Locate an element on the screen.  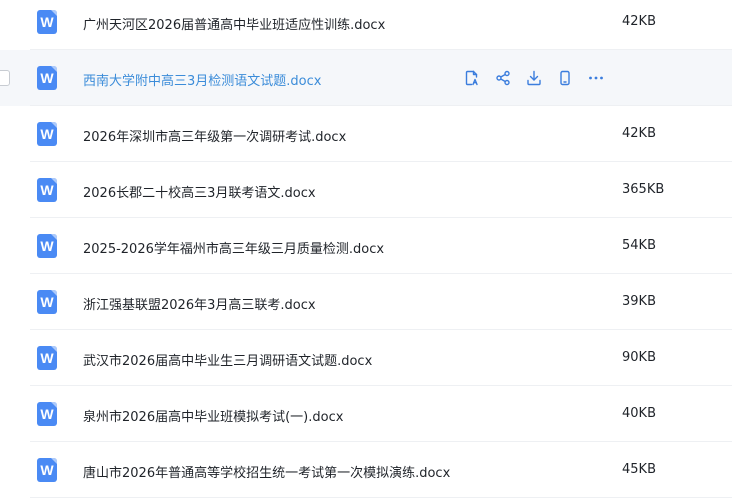
mobile-icon is located at coordinates (565, 78).